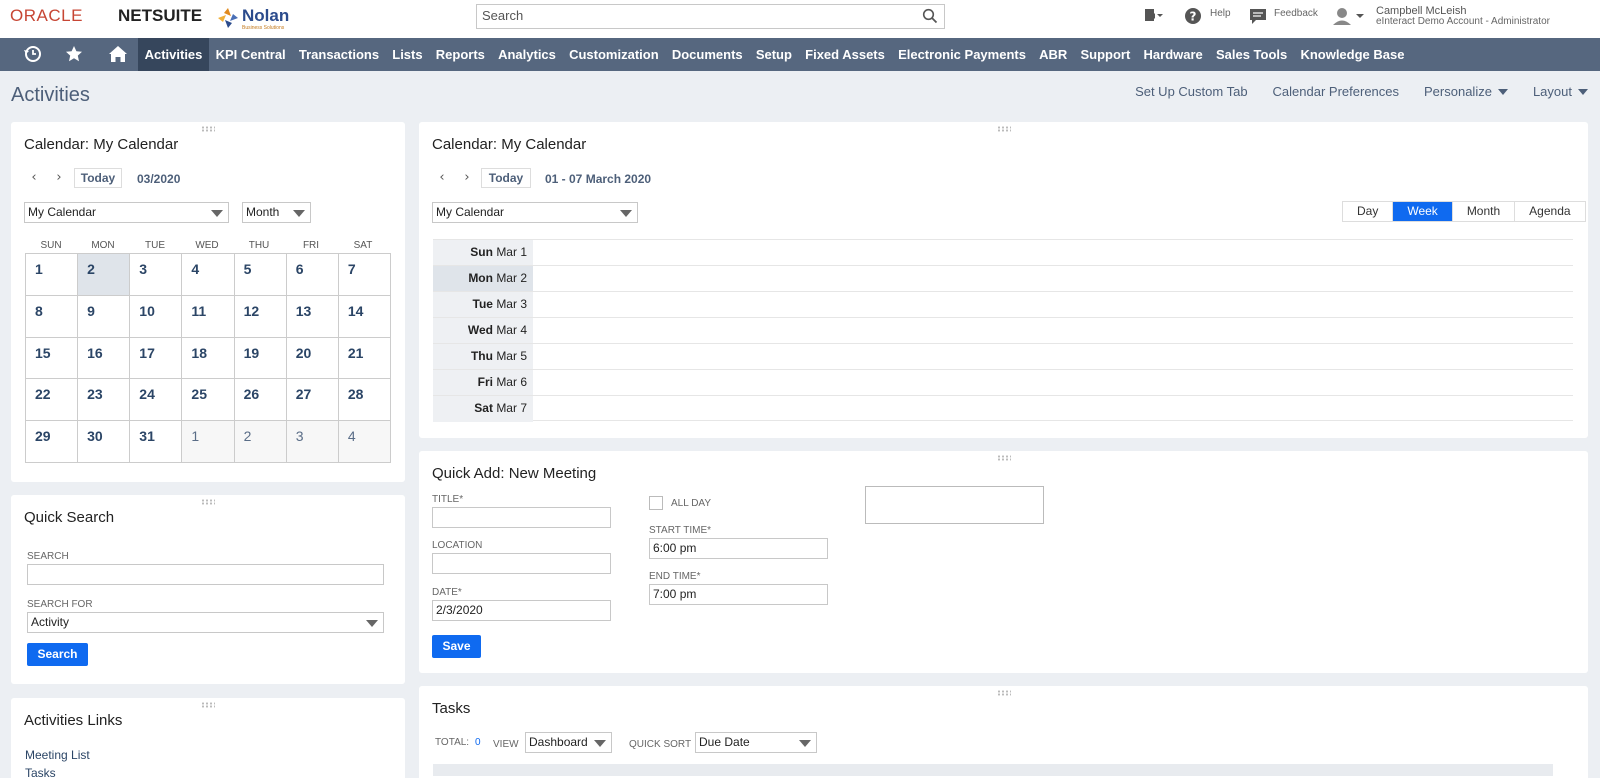 This screenshot has height=778, width=1600. Describe the element at coordinates (260, 275) in the screenshot. I see `calendar-day: 5` at that location.